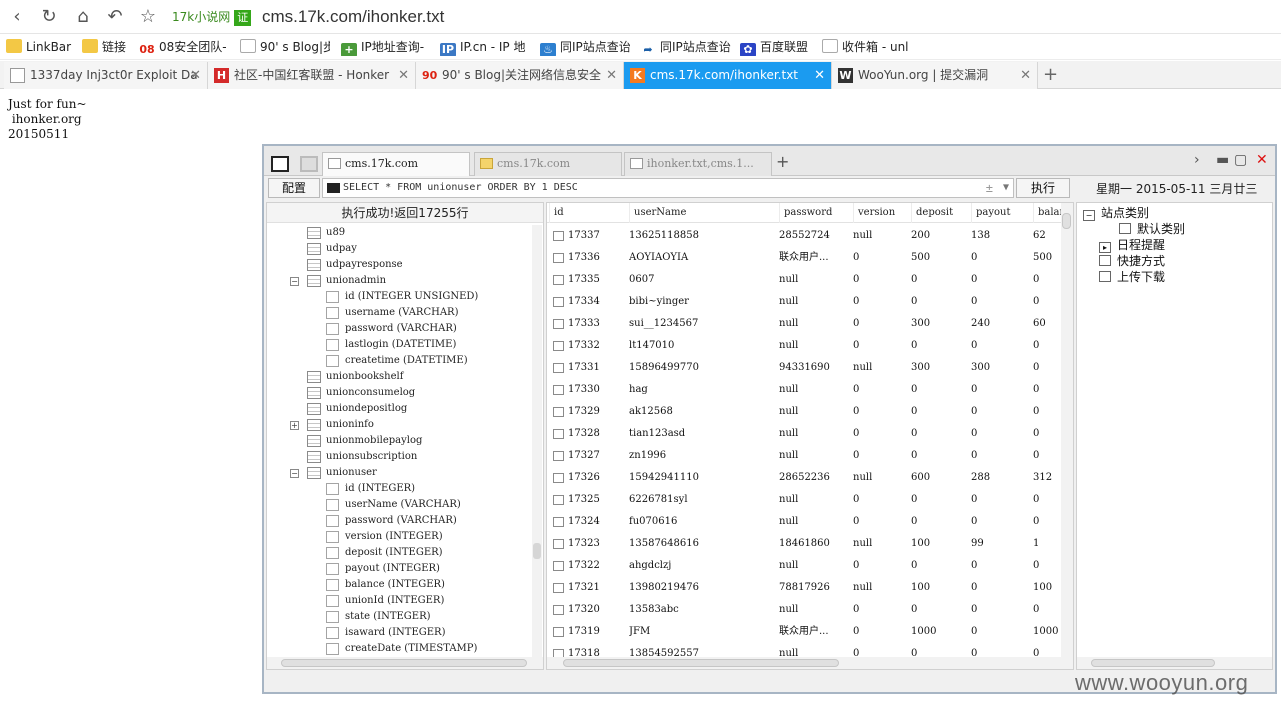  I want to click on tree-column-node: password (VARCHAR), so click(400, 521).